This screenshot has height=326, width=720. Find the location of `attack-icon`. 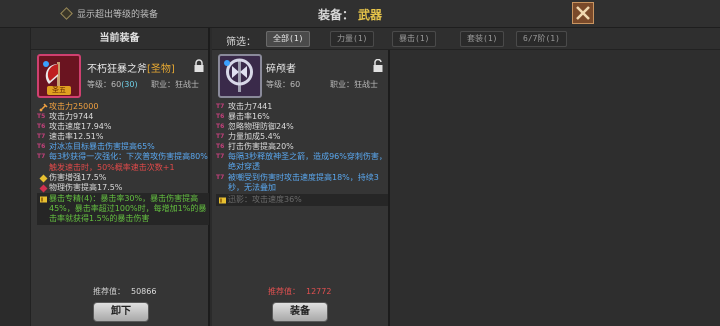

attack-icon is located at coordinates (43, 107).